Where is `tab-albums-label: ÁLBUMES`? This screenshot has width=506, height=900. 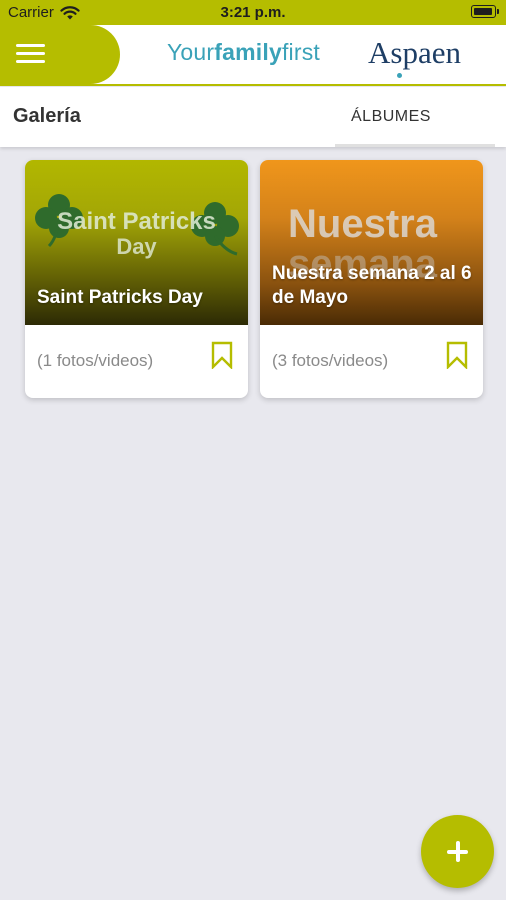
tab-albums-label: ÁLBUMES is located at coordinates (391, 116).